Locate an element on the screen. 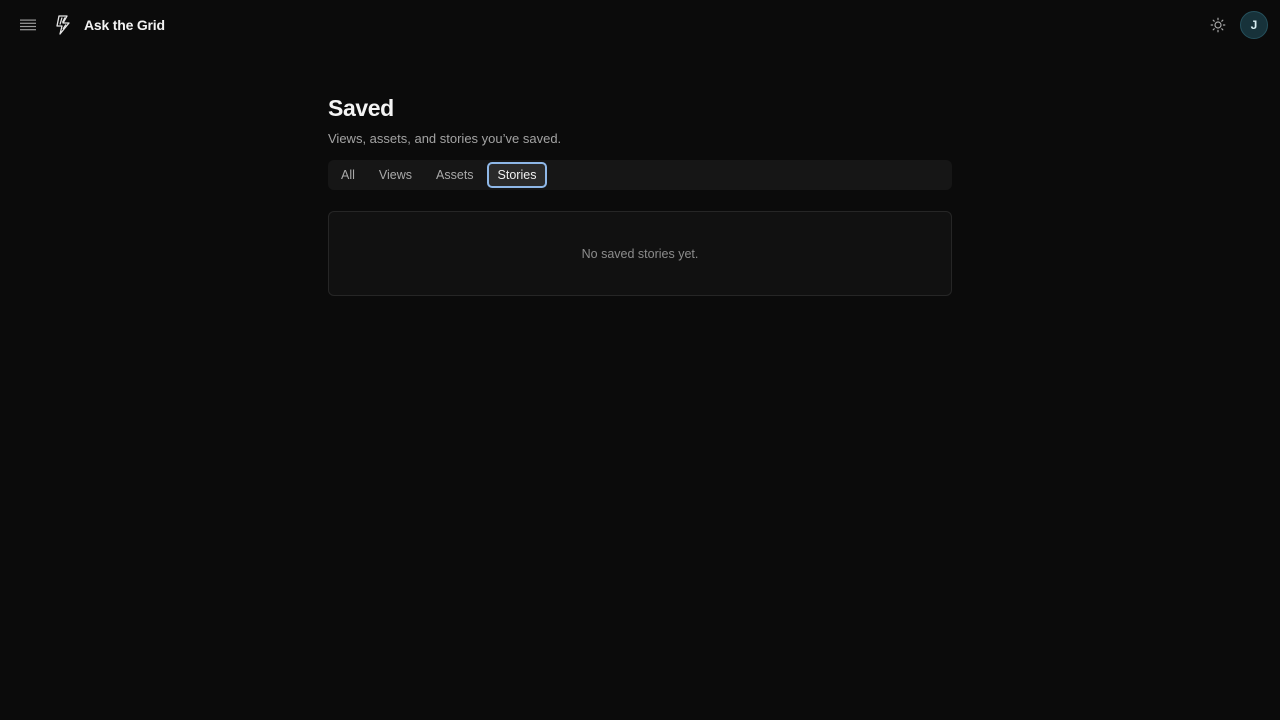 This screenshot has height=720, width=1280. brand: Ask the Grid is located at coordinates (109, 25).